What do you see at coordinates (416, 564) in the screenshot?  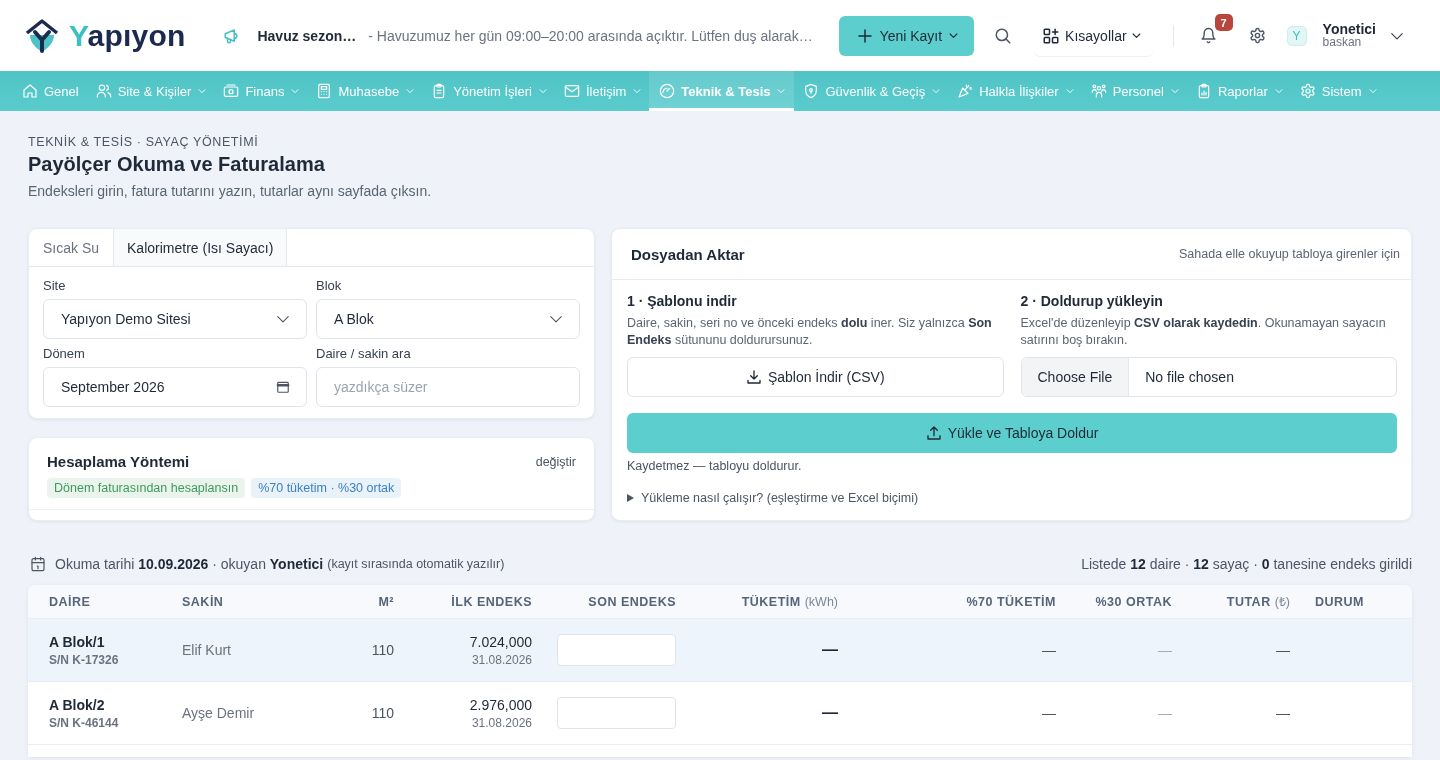 I see `auto-note: (kayıt sırasında otomatik yazılır)` at bounding box center [416, 564].